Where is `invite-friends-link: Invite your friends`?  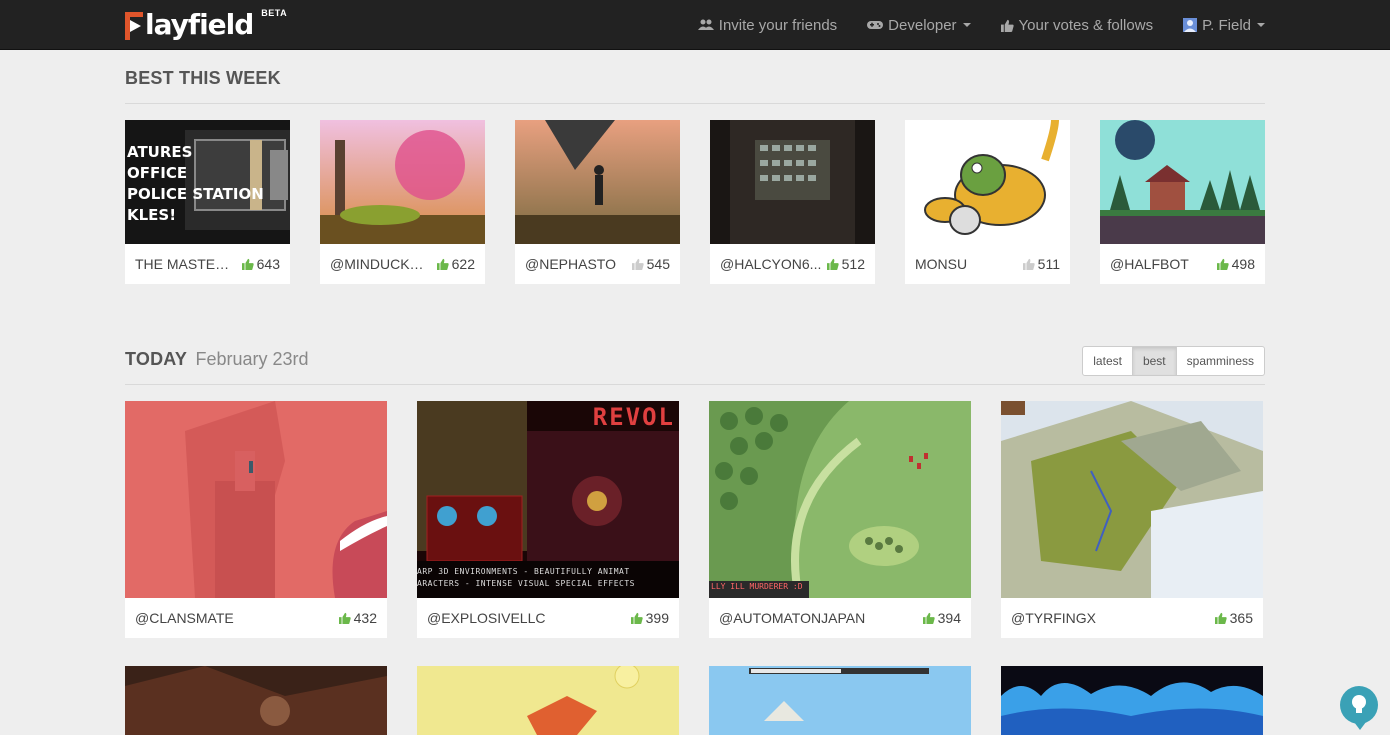 invite-friends-link: Invite your friends is located at coordinates (767, 25).